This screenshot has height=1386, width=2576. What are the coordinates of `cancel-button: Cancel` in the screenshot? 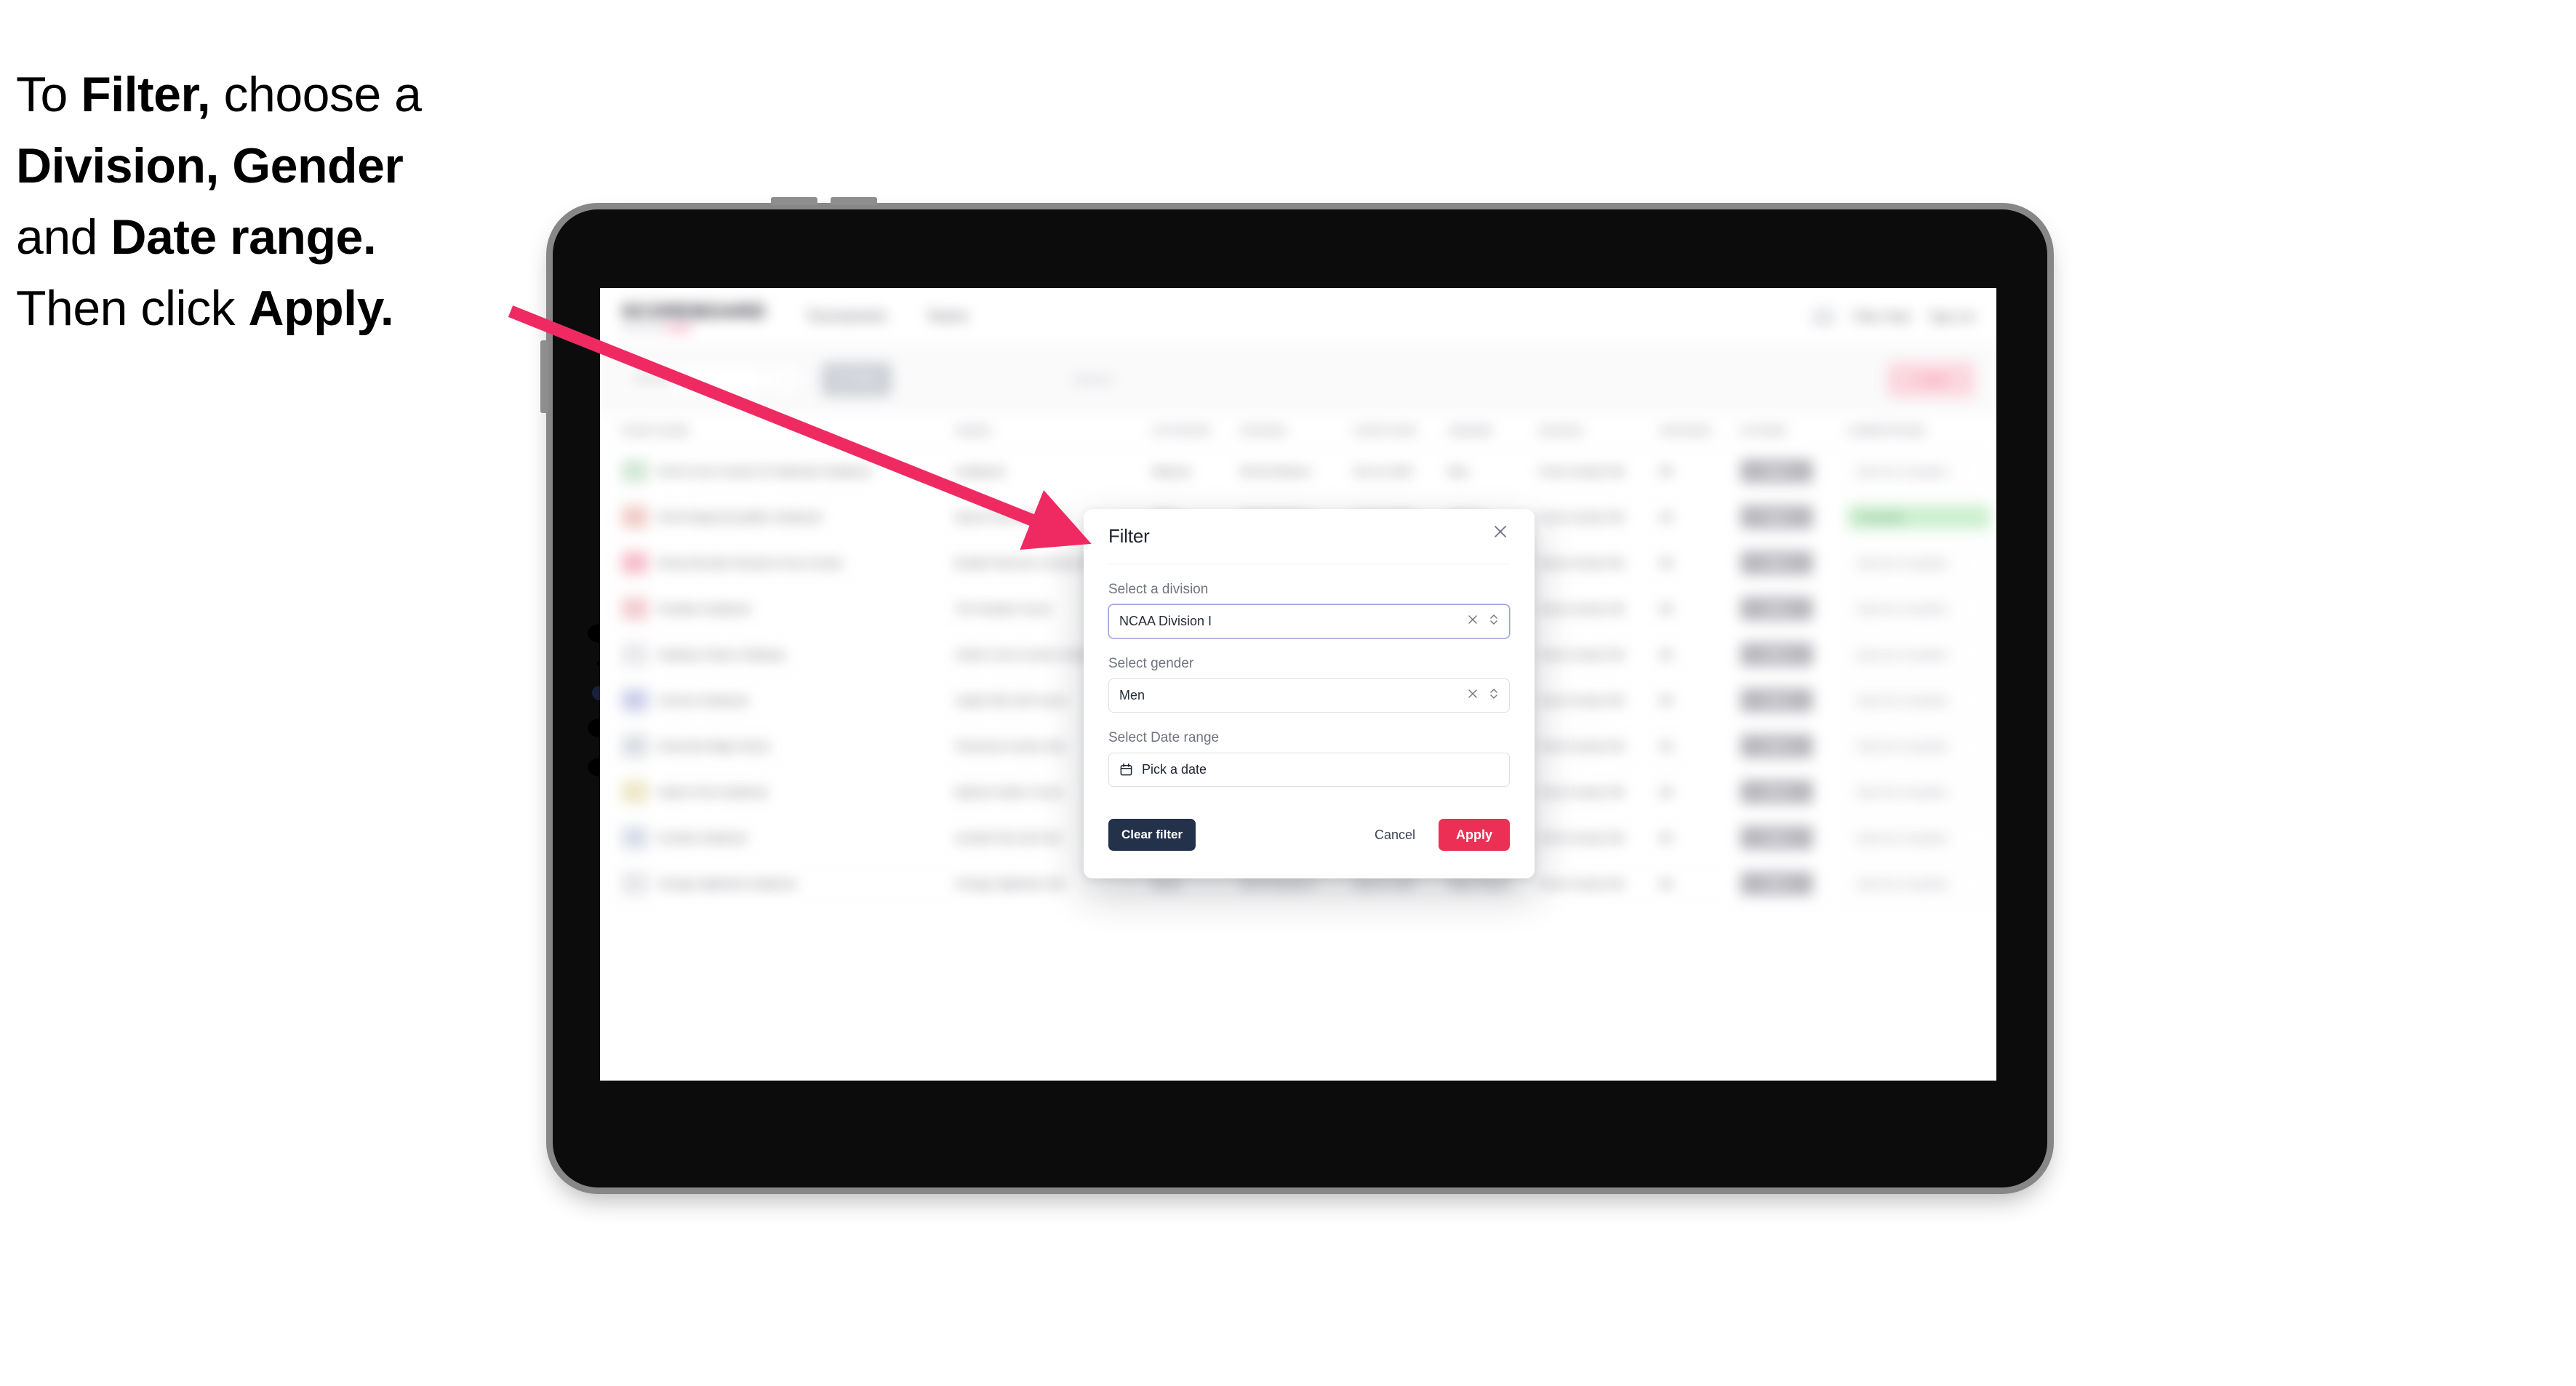 It's located at (1395, 836).